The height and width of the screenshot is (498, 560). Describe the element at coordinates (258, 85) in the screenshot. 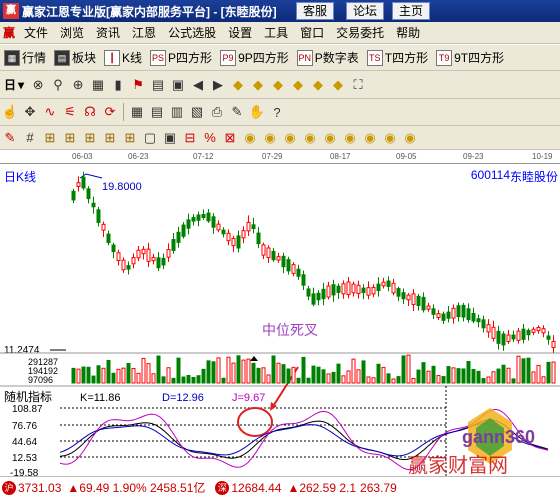

I see `diamond-down-icon: ◆` at that location.